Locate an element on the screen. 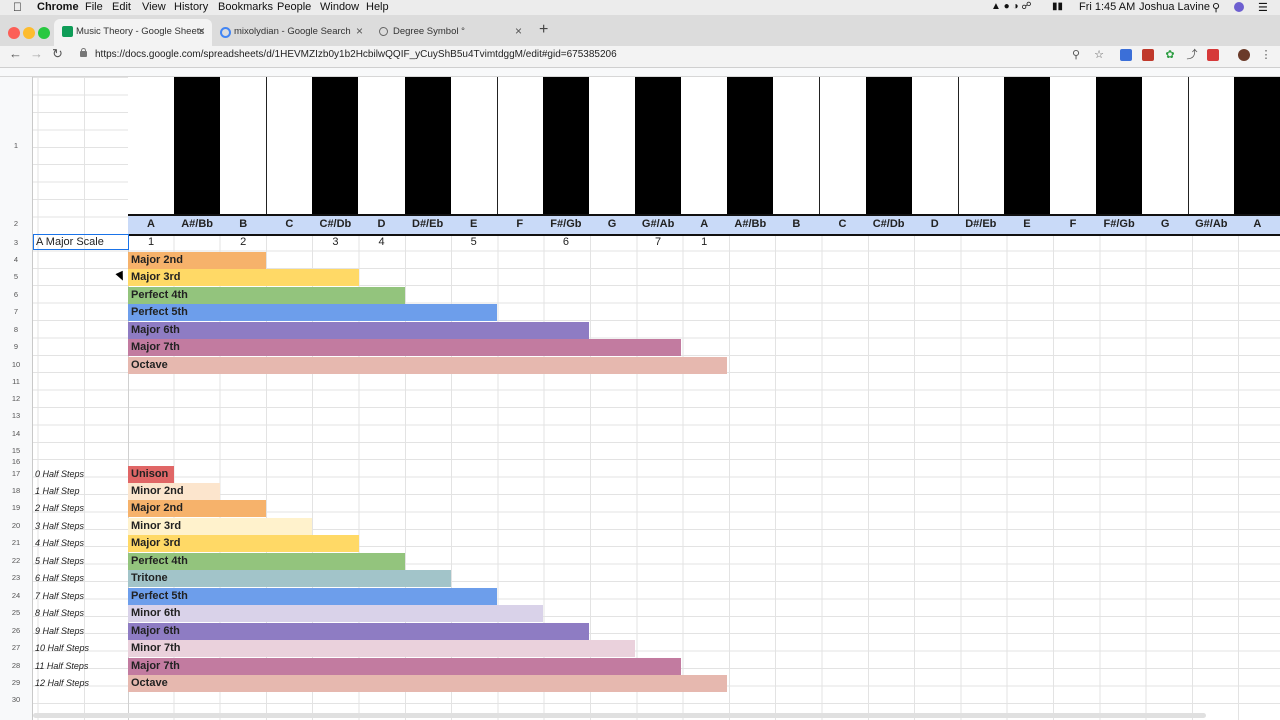 Image resolution: width=1280 pixels, height=720 pixels. scale-degree: 1 is located at coordinates (151, 242).